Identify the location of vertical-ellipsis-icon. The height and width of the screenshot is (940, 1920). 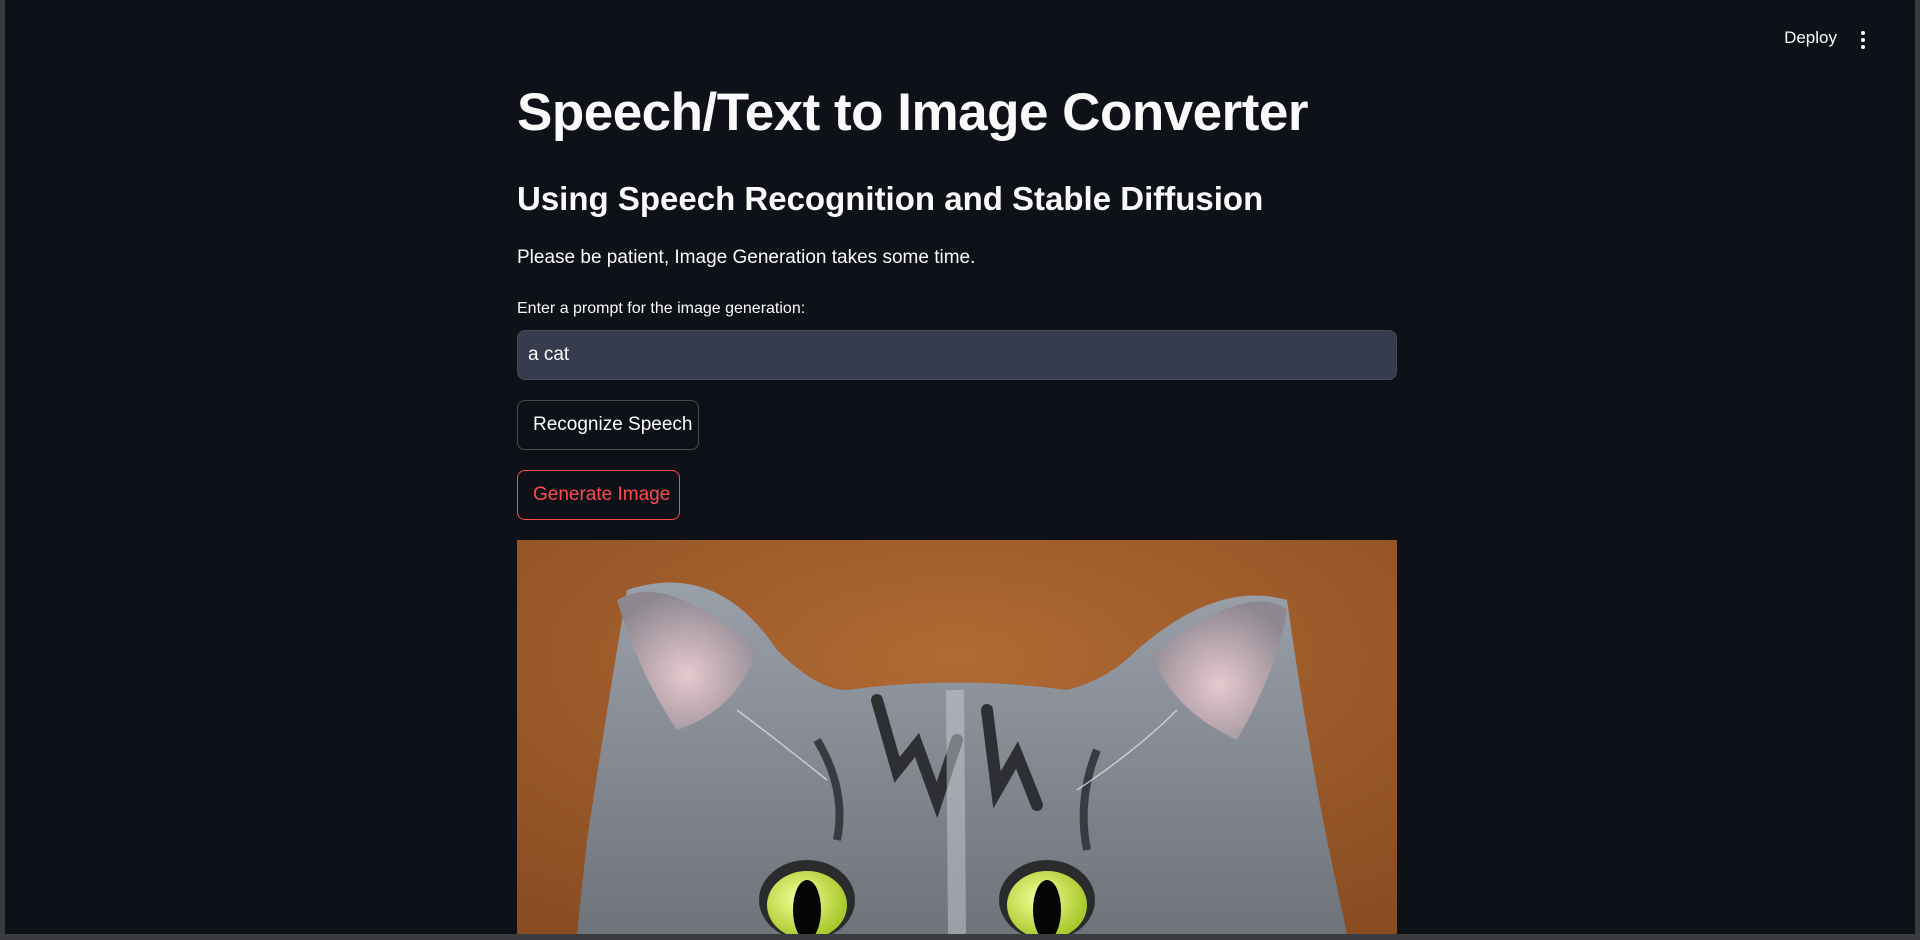
(1863, 40).